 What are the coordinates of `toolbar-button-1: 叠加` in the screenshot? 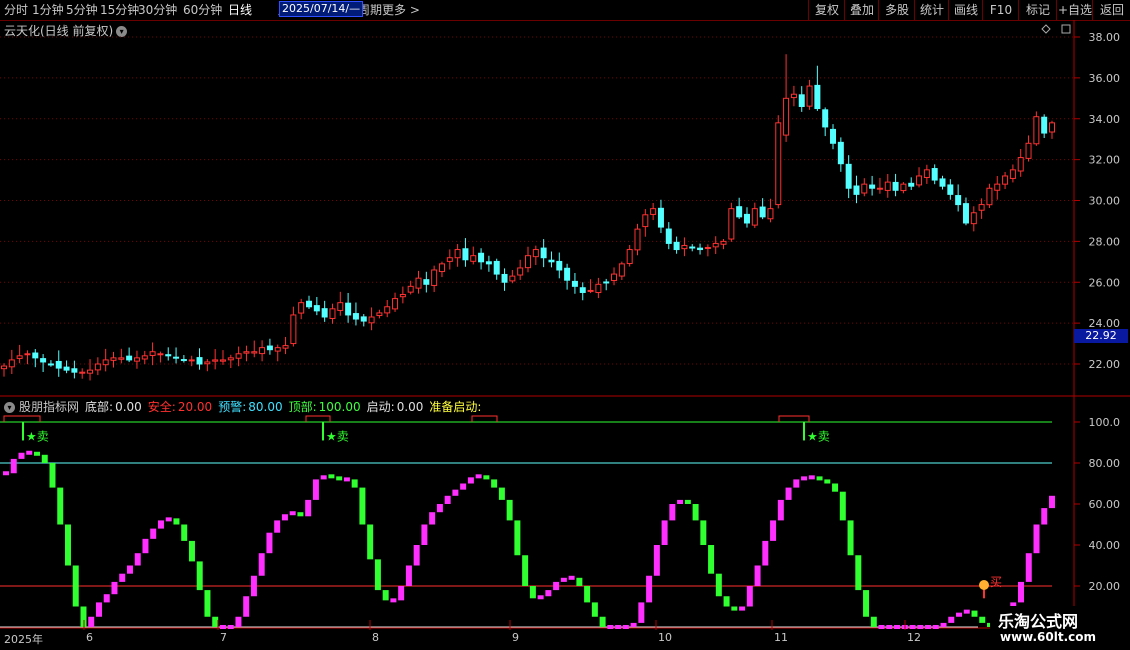 It's located at (861, 10).